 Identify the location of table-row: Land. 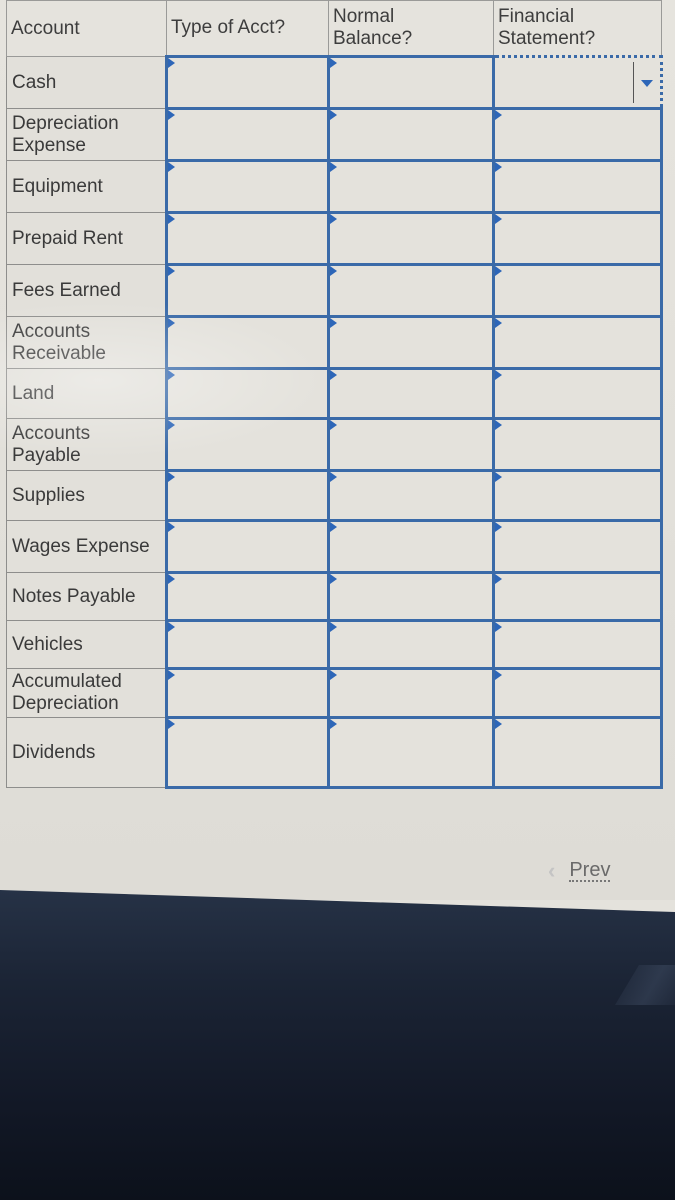
(334, 393).